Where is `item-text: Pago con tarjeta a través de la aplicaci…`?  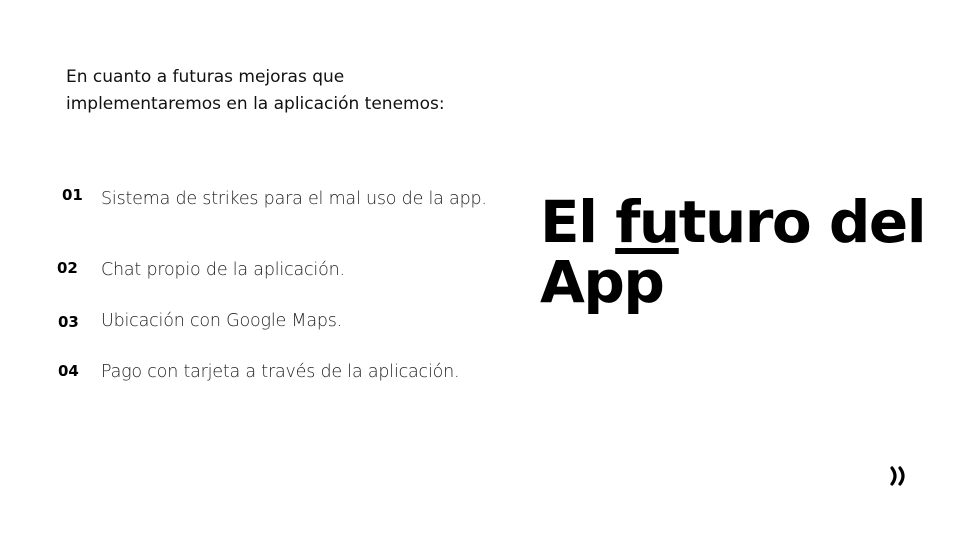
item-text: Pago con tarjeta a través de la aplicaci… is located at coordinates (280, 372).